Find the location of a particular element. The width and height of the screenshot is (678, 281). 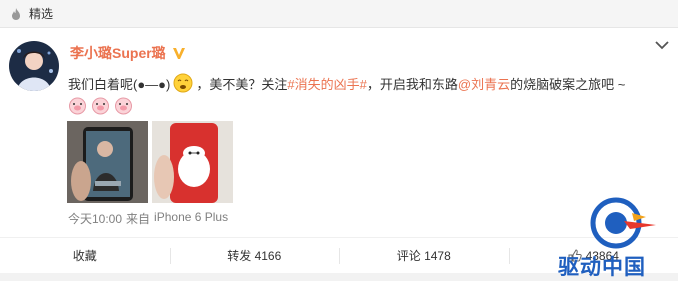

post-time: 今天10:00 is located at coordinates (95, 218).